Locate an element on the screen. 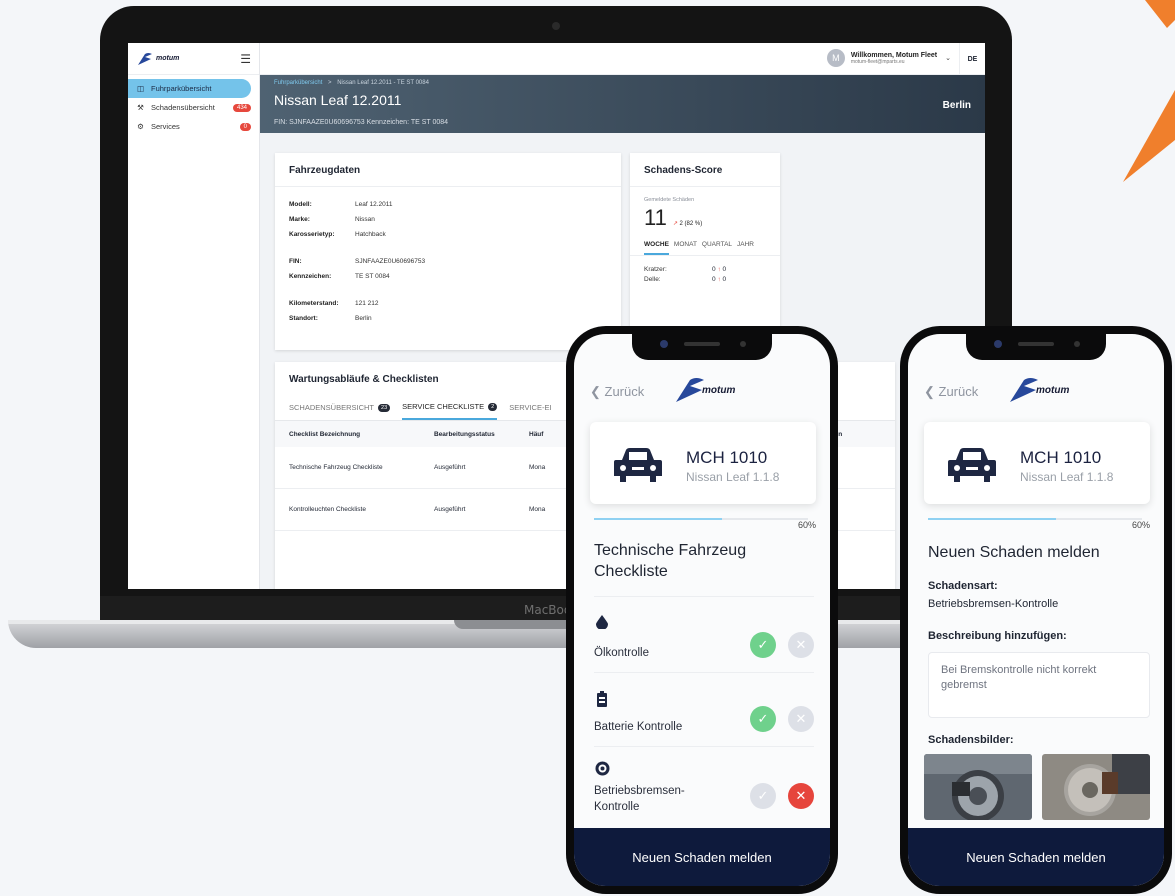  sidebar-item-fuhrpark: ◫ Fuhrparkübersicht is located at coordinates (189, 88).